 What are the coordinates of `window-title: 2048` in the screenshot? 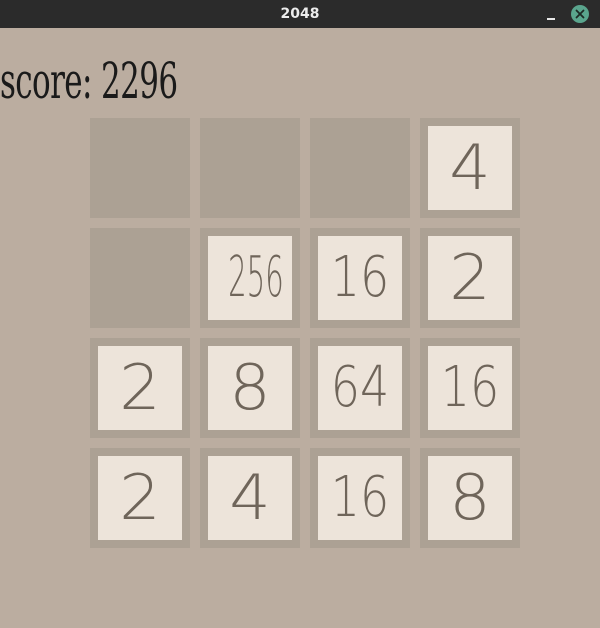 It's located at (300, 14).